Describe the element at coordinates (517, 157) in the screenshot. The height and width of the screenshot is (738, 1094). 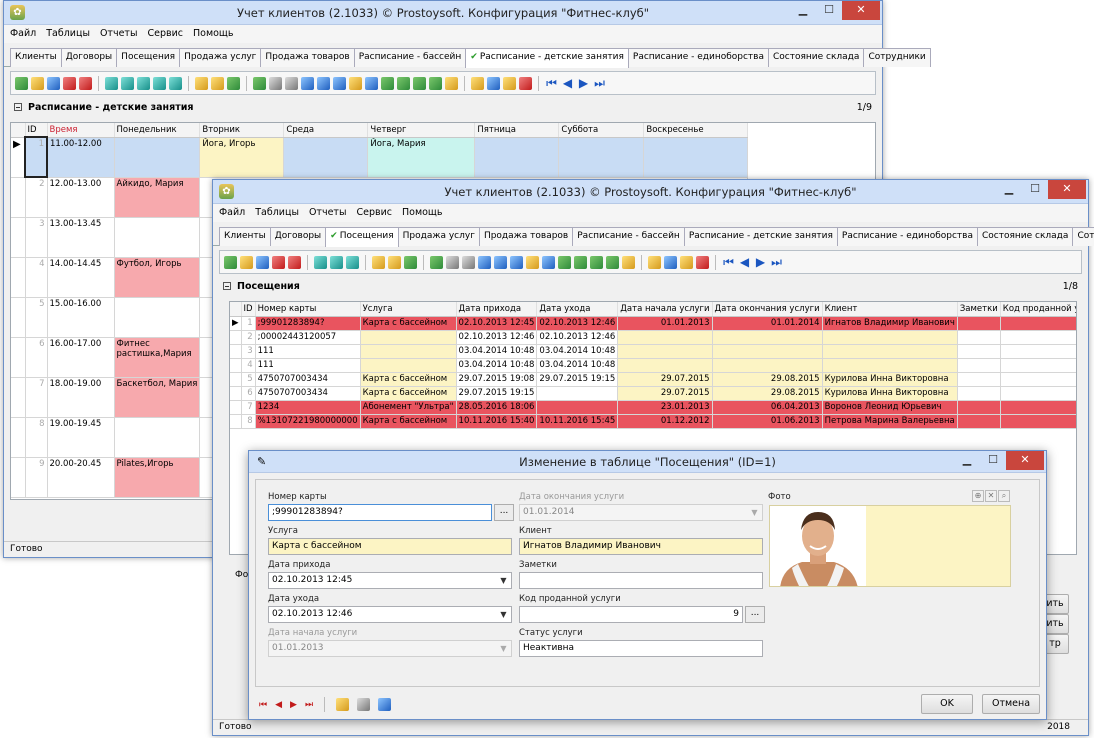
I see `cell-friday` at that location.